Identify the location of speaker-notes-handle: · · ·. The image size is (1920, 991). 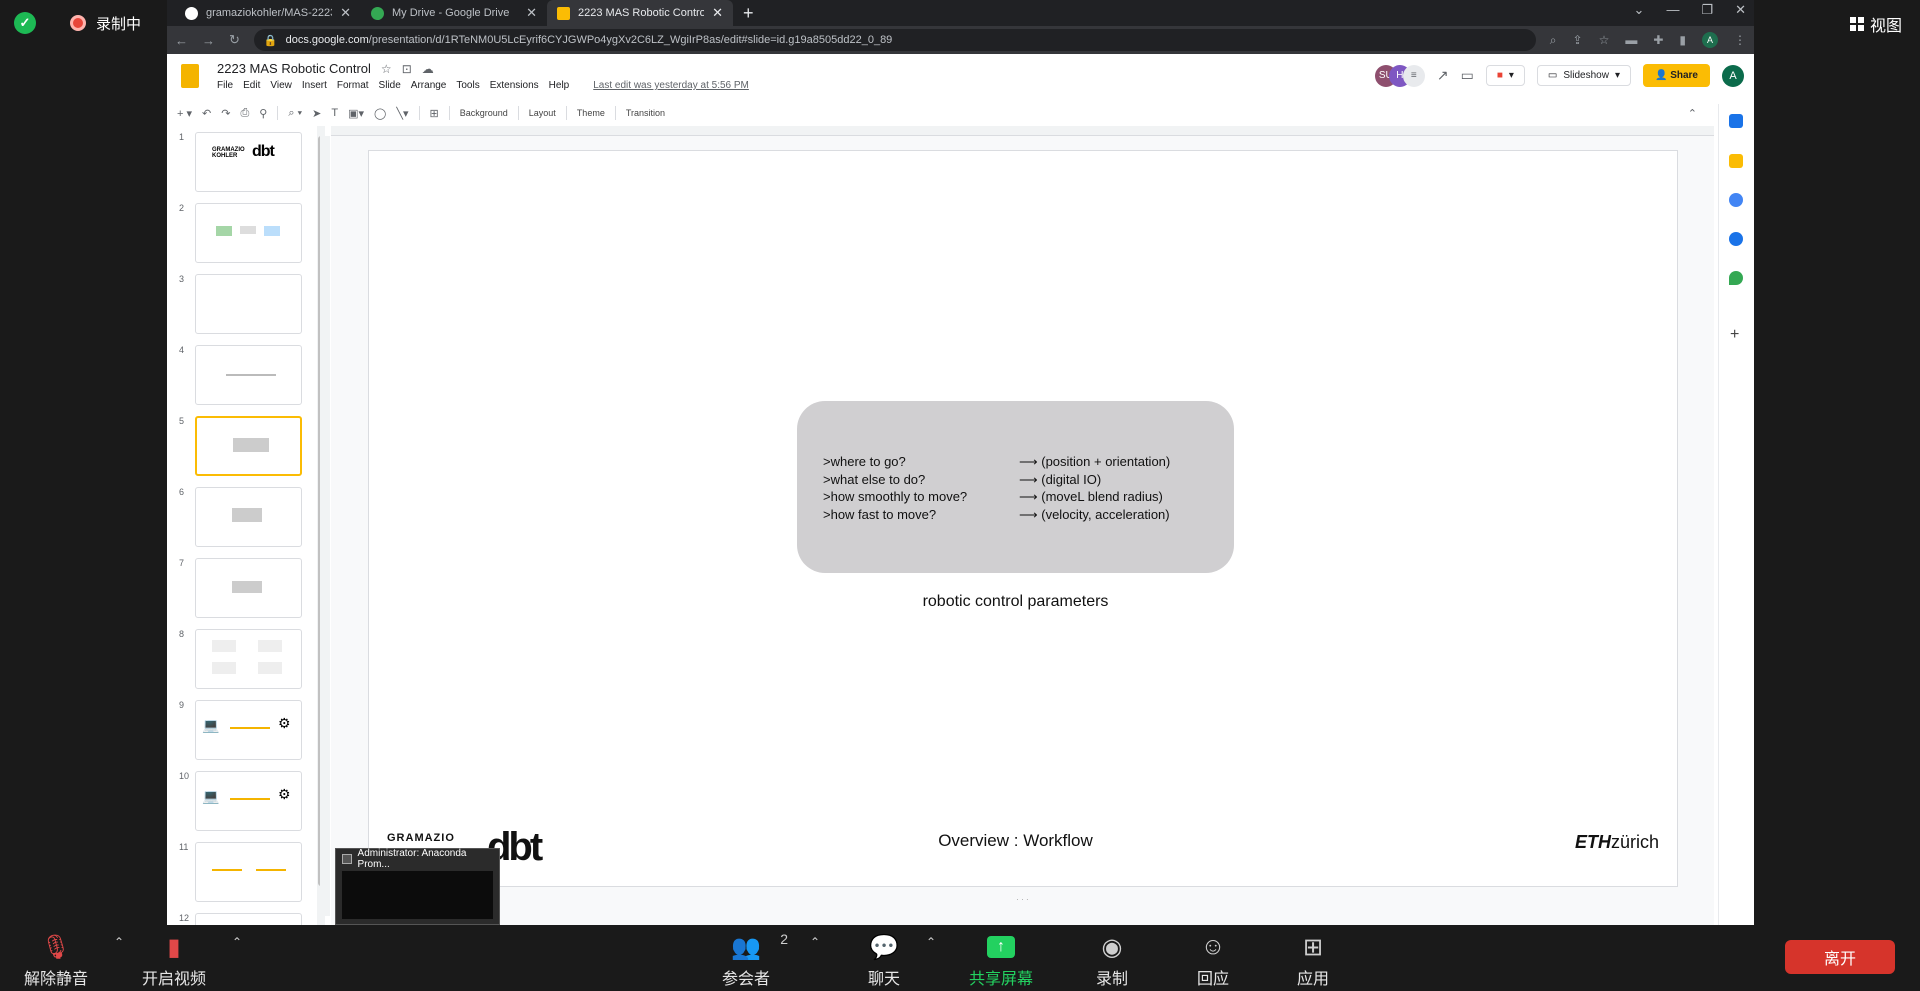
(1022, 899).